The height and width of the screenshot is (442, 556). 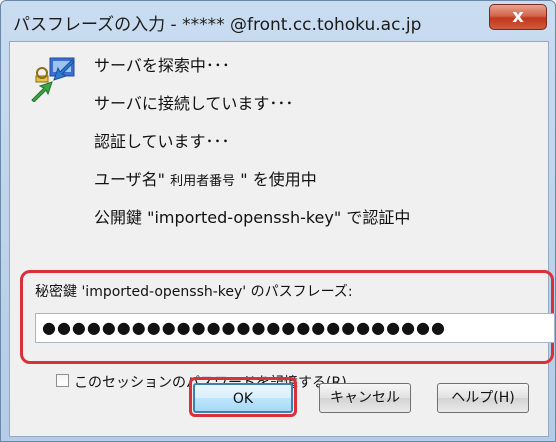 What do you see at coordinates (243, 398) in the screenshot?
I see `ok-button: OK` at bounding box center [243, 398].